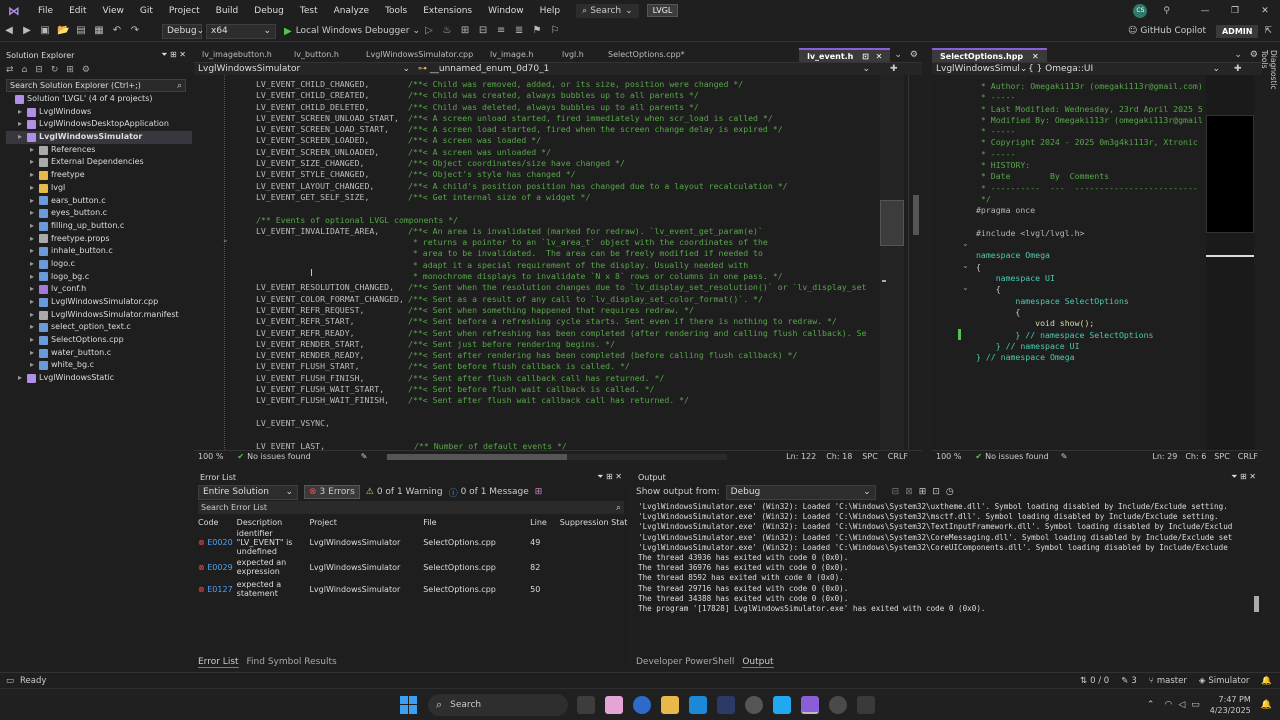  Describe the element at coordinates (506, 11) in the screenshot. I see `menu-item-window: Window` at that location.